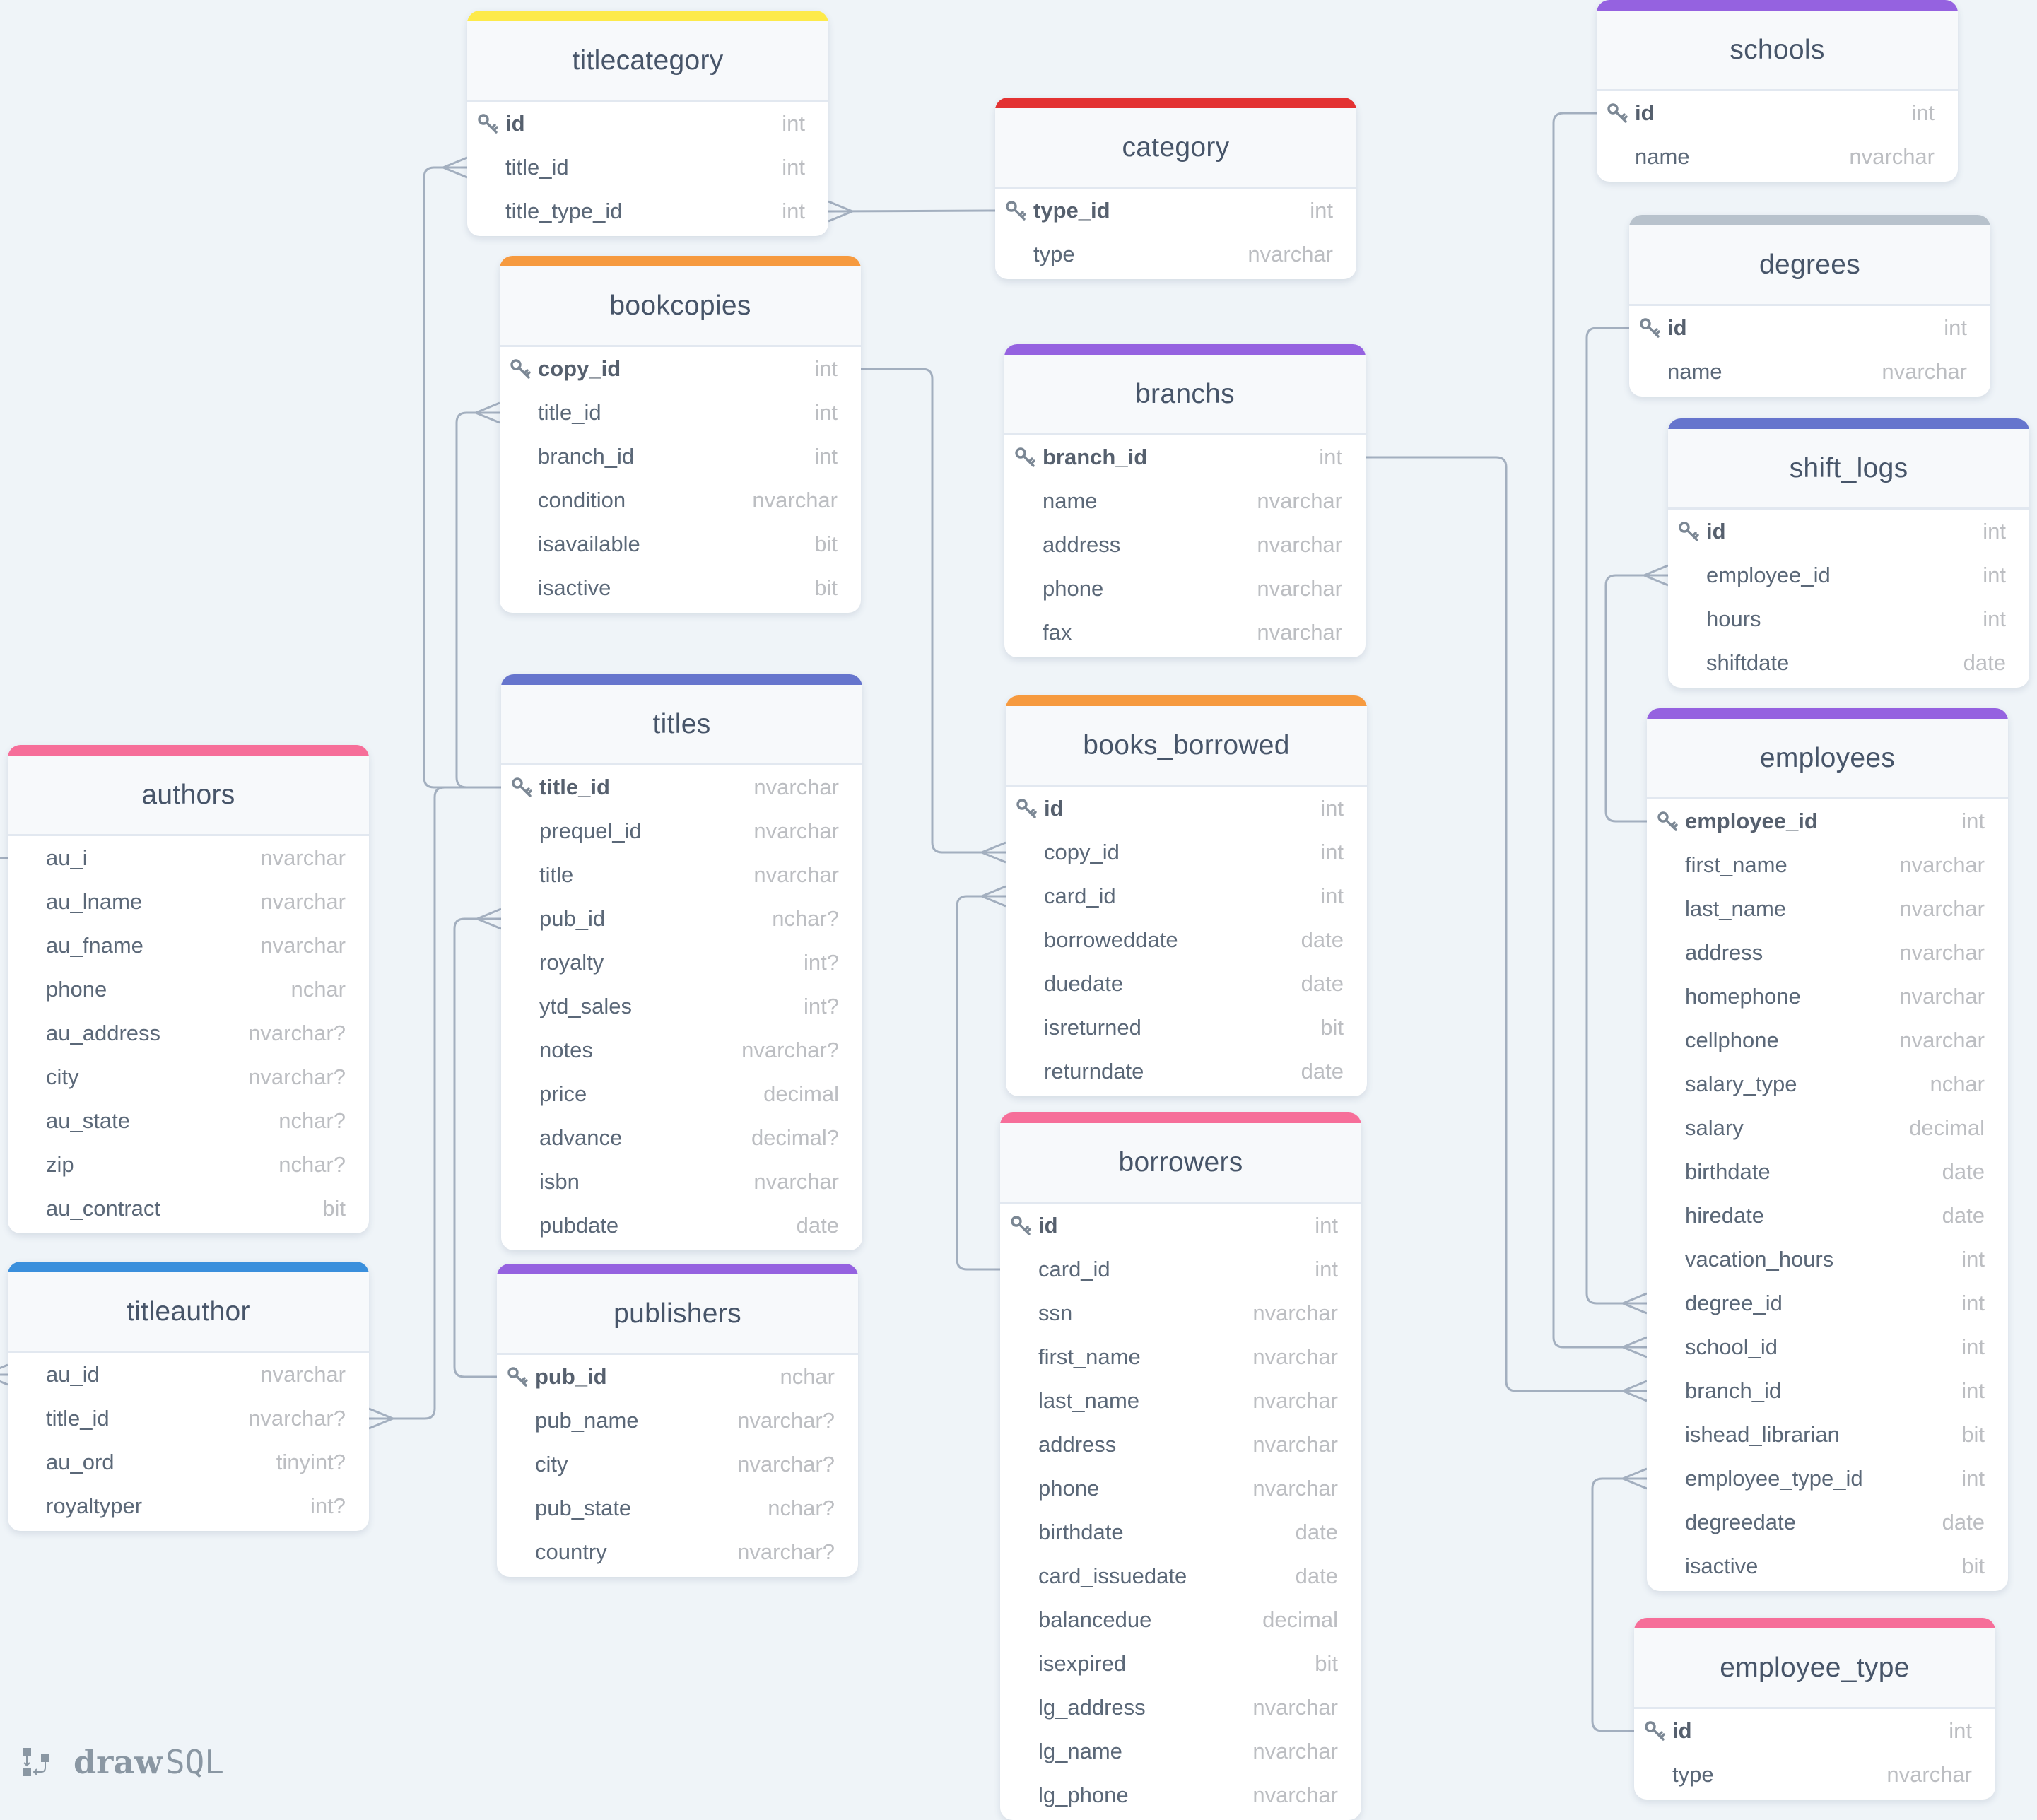  Describe the element at coordinates (1176, 255) in the screenshot. I see `column-row: type nvarchar` at that location.